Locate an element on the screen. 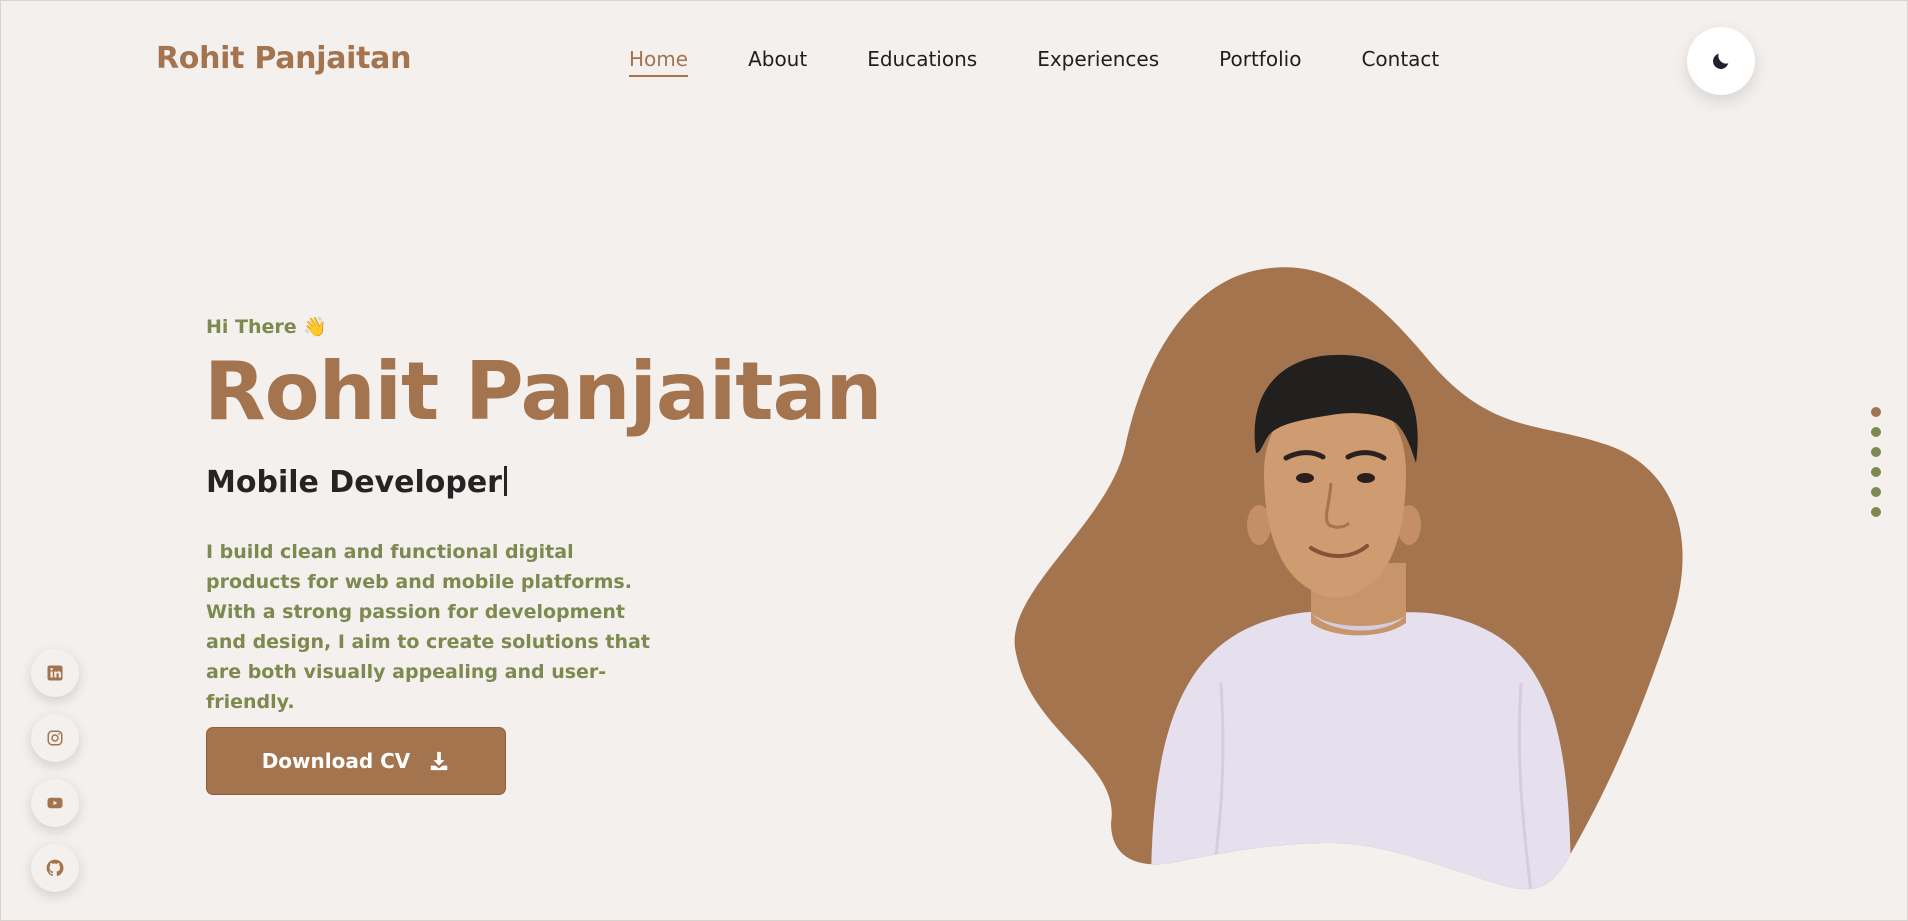  section-dot-portfolio is located at coordinates (1876, 492).